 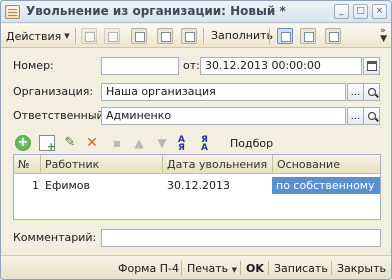 What do you see at coordinates (139, 143) in the screenshot?
I see `move-up-icon: ▲` at bounding box center [139, 143].